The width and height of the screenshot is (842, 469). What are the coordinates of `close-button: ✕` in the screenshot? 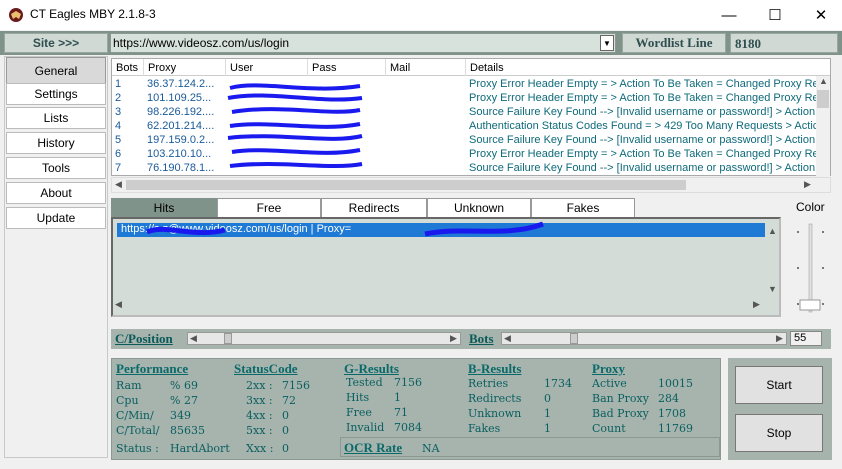 It's located at (820, 15).